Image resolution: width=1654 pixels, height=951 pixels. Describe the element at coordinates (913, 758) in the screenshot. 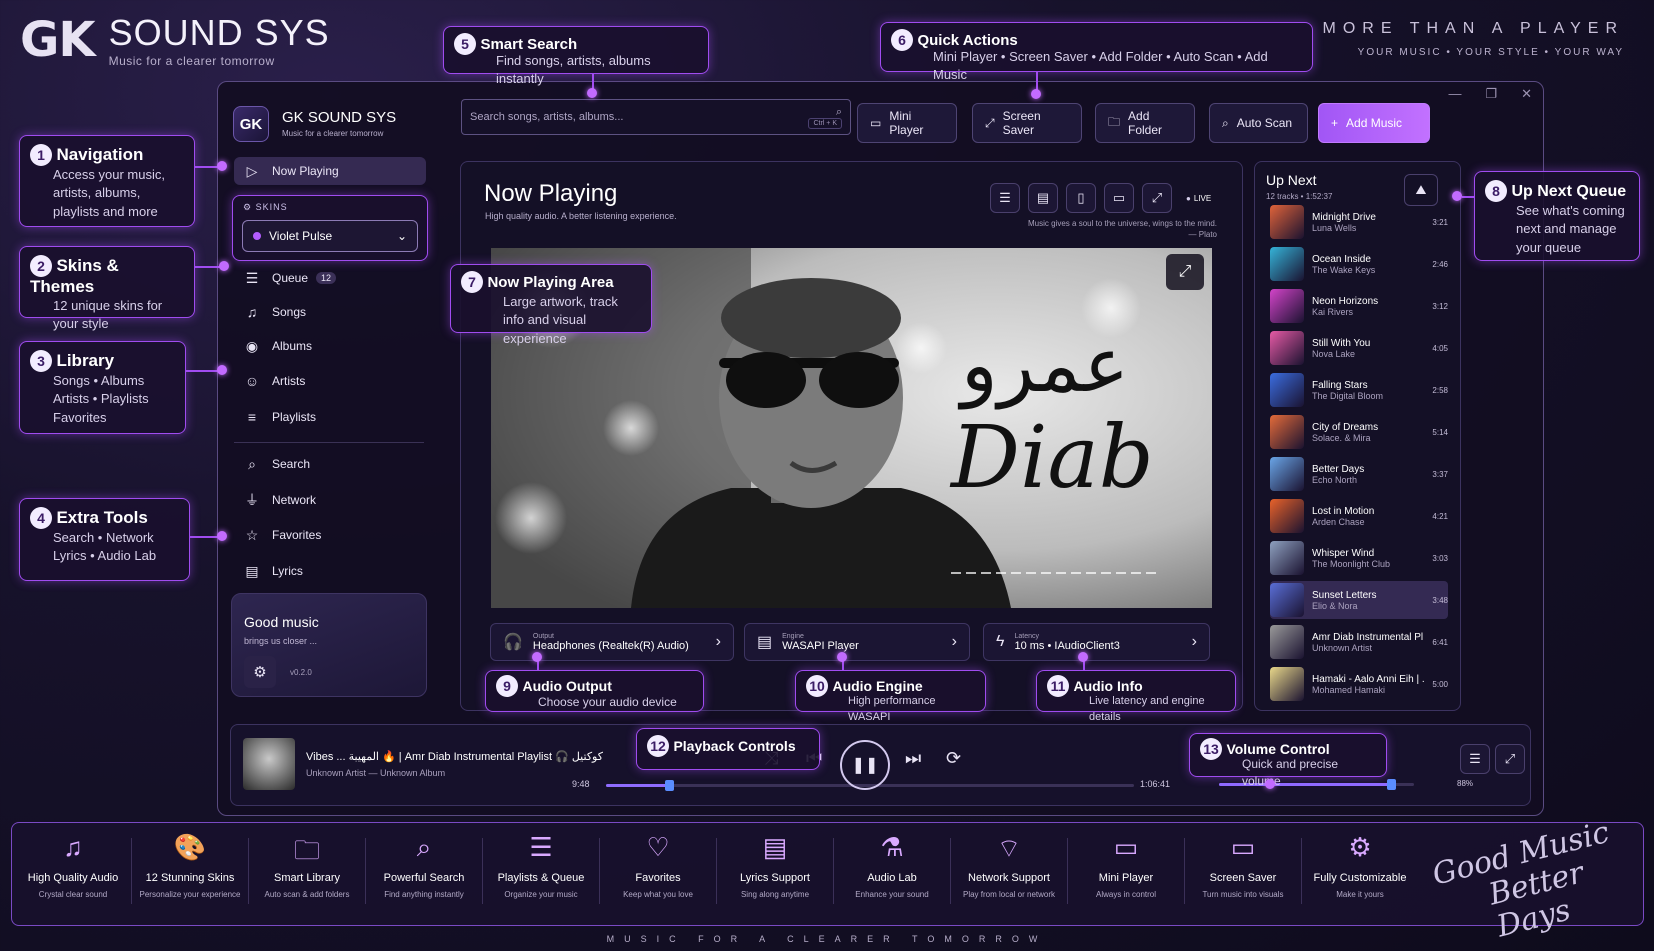

I see `next-button: ⏭` at that location.